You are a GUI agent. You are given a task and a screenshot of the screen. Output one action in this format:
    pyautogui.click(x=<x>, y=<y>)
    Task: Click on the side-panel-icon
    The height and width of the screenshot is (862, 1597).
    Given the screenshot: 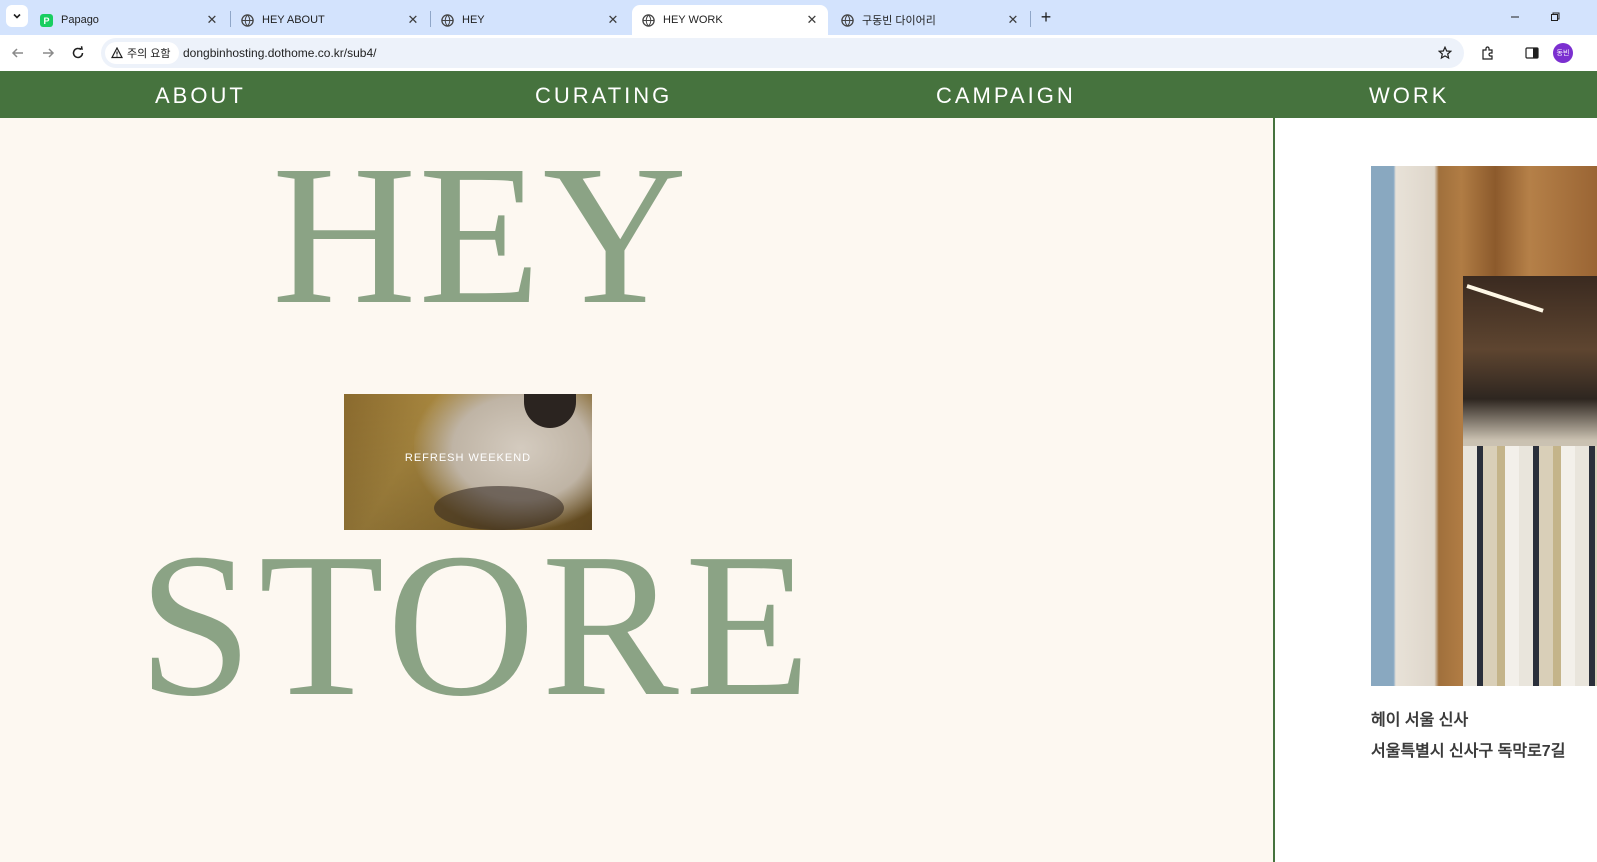 What is the action you would take?
    pyautogui.click(x=1532, y=53)
    